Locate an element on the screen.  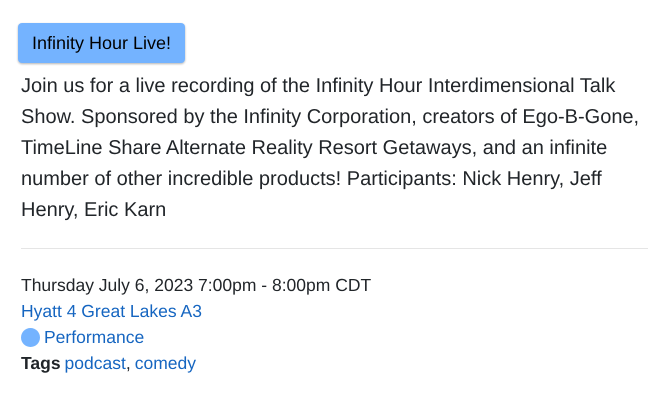
tag-link: comedy is located at coordinates (165, 363).